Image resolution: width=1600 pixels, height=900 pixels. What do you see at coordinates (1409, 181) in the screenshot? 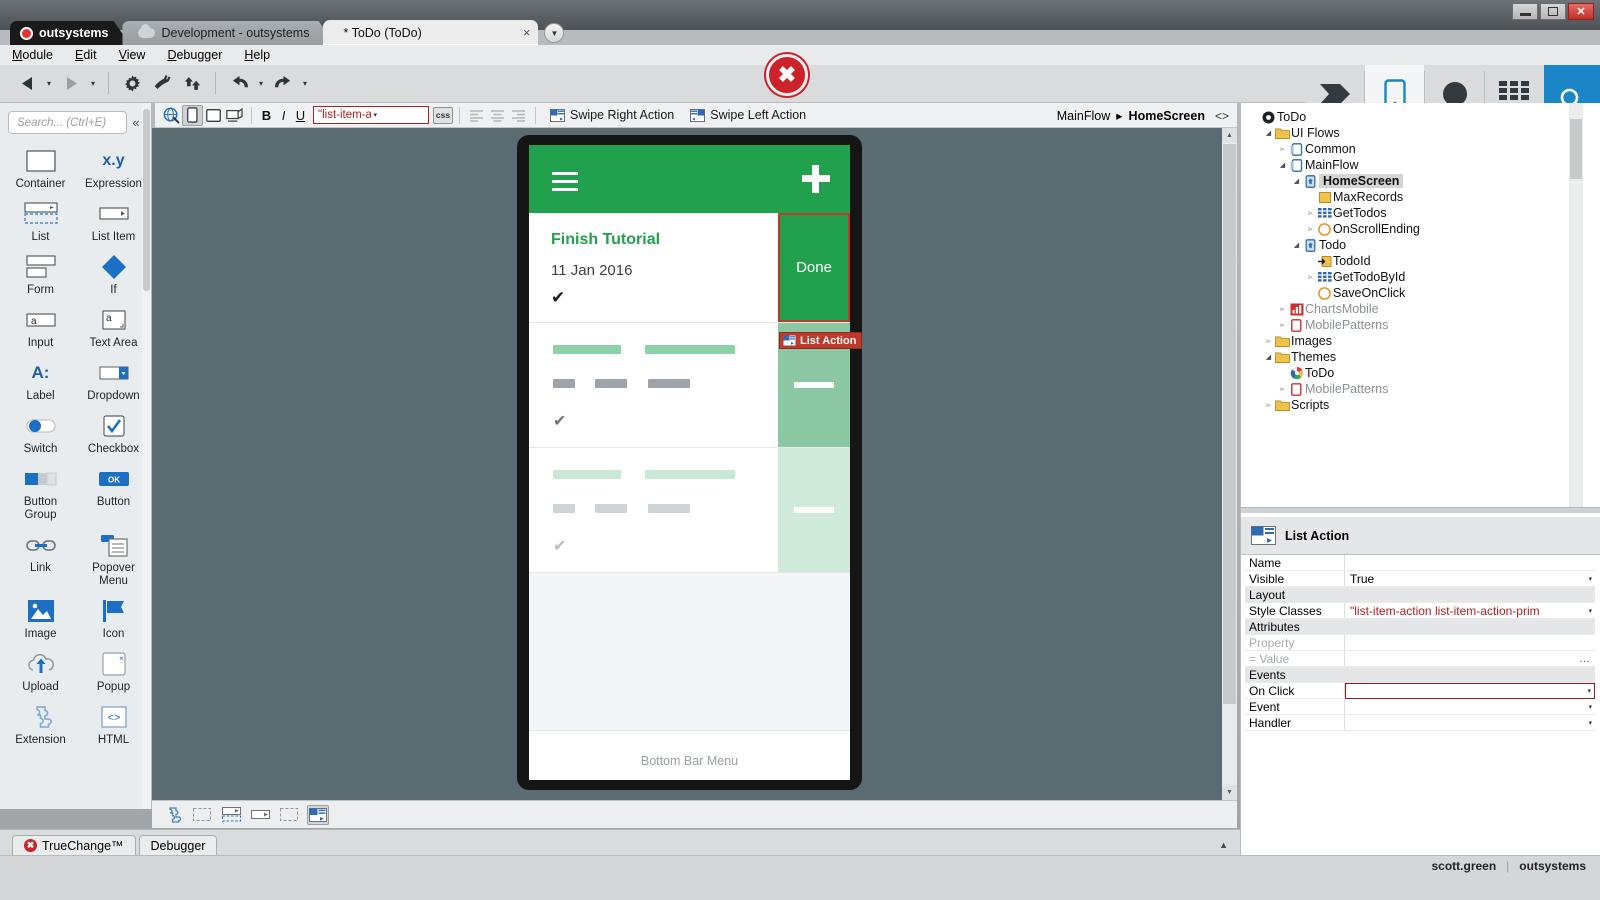
I see `tree-node-homescreen: ◢ HomeScreen` at bounding box center [1409, 181].